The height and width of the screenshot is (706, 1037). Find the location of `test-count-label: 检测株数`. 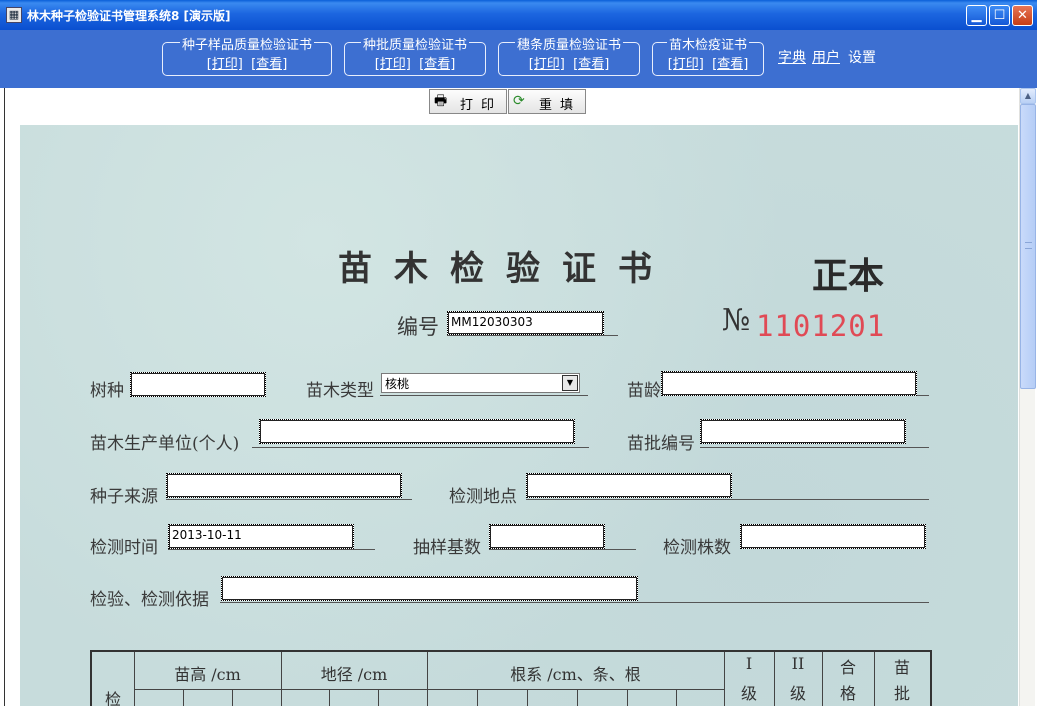

test-count-label: 检测株数 is located at coordinates (697, 548).